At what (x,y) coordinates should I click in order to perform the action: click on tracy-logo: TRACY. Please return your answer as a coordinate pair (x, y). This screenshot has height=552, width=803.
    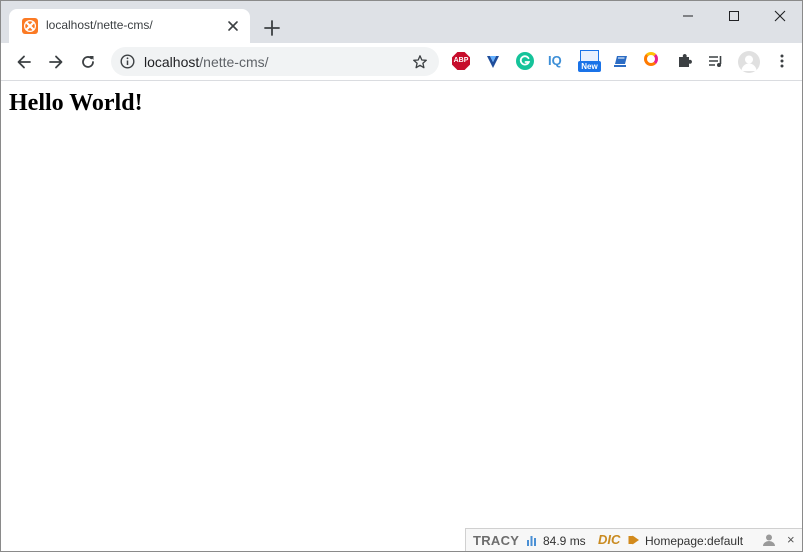
    Looking at the image, I should click on (496, 540).